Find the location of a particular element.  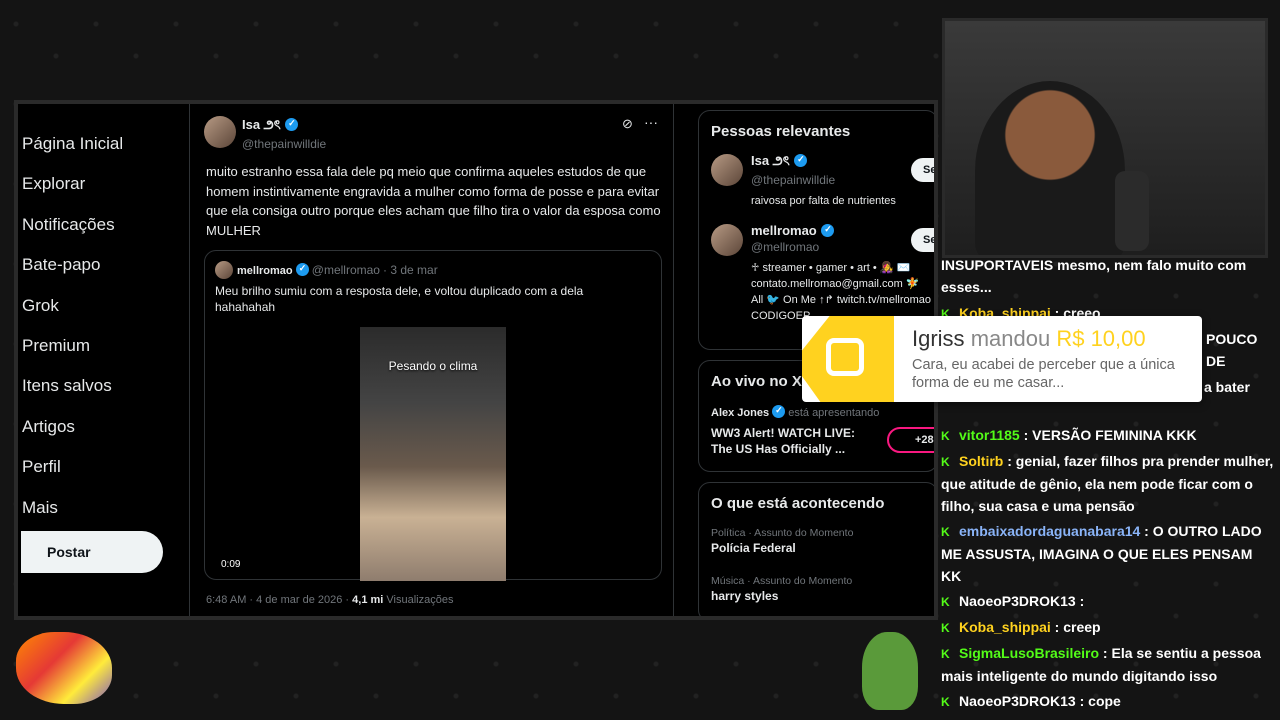

chat-message: Kvitor1185 : VERSÃO FEMININA KKK is located at coordinates (1108, 435).